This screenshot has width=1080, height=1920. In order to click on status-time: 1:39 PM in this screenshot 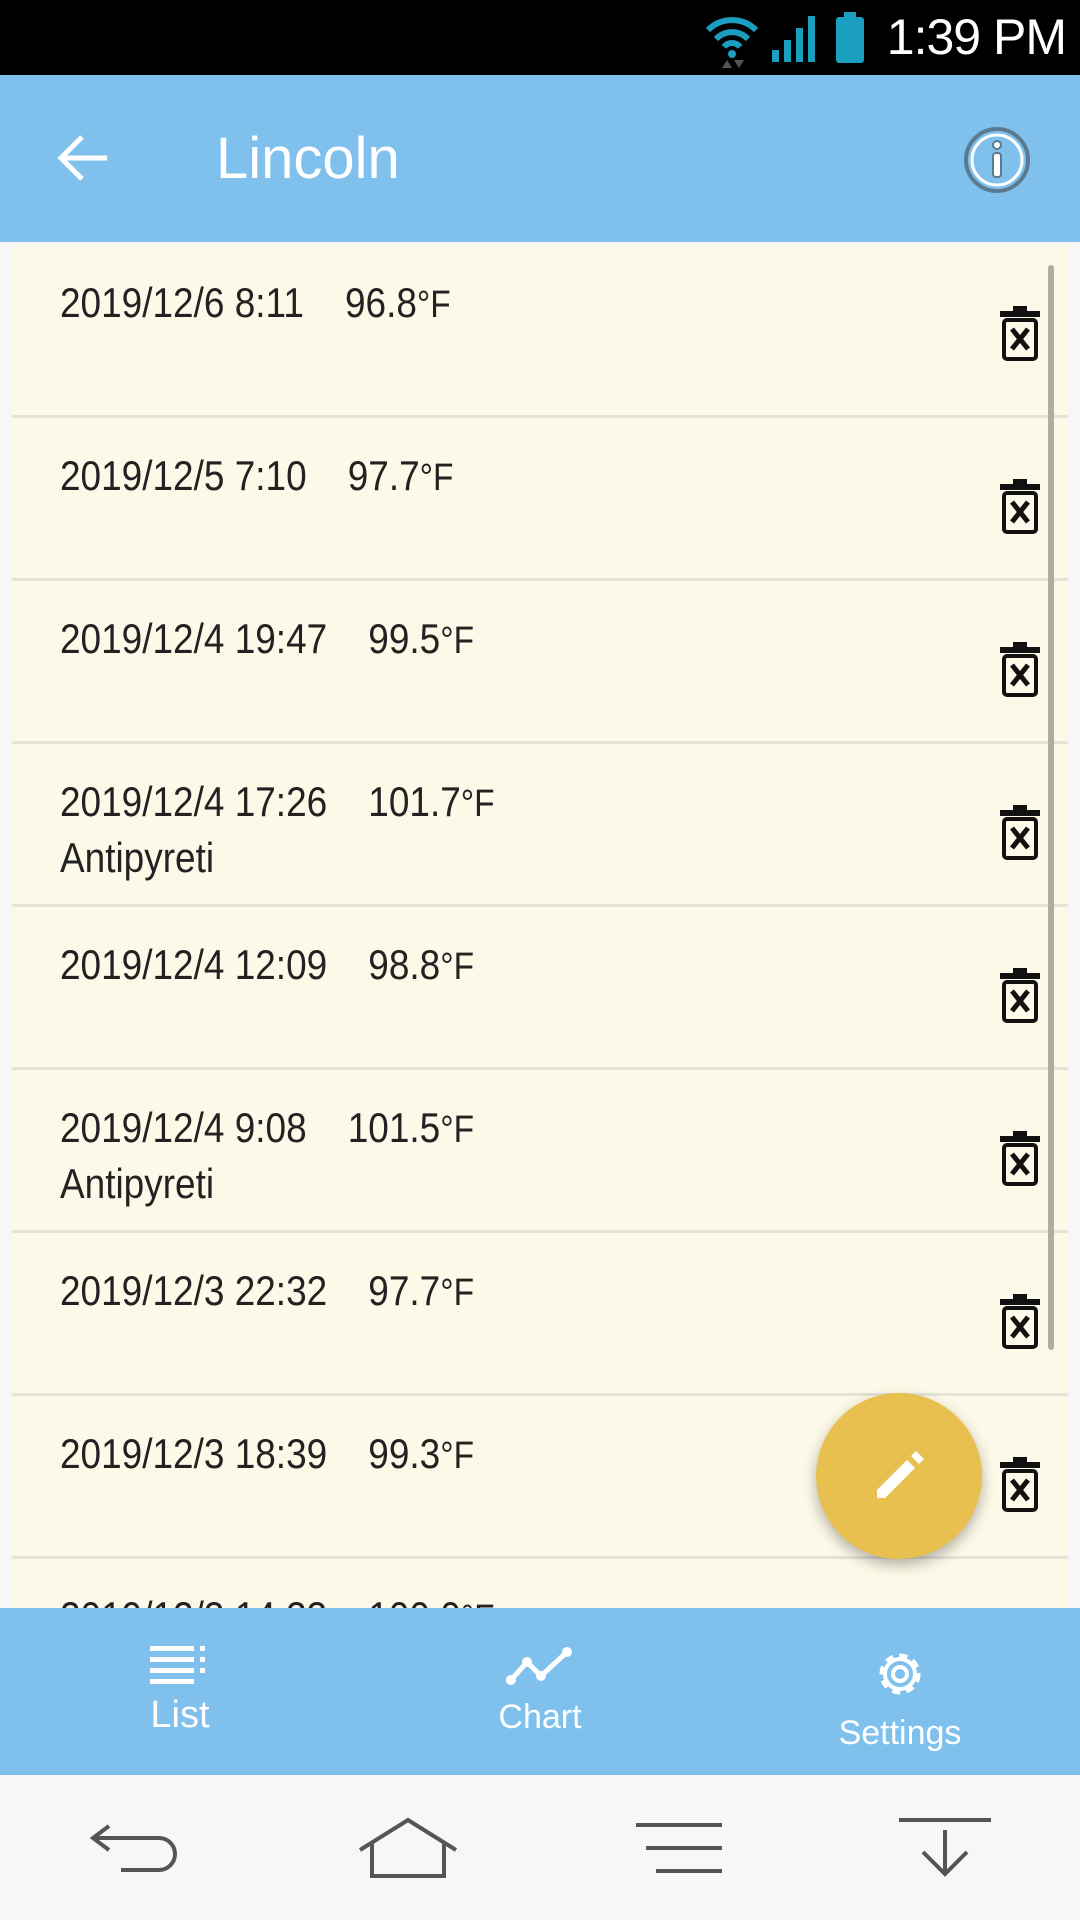, I will do `click(976, 37)`.